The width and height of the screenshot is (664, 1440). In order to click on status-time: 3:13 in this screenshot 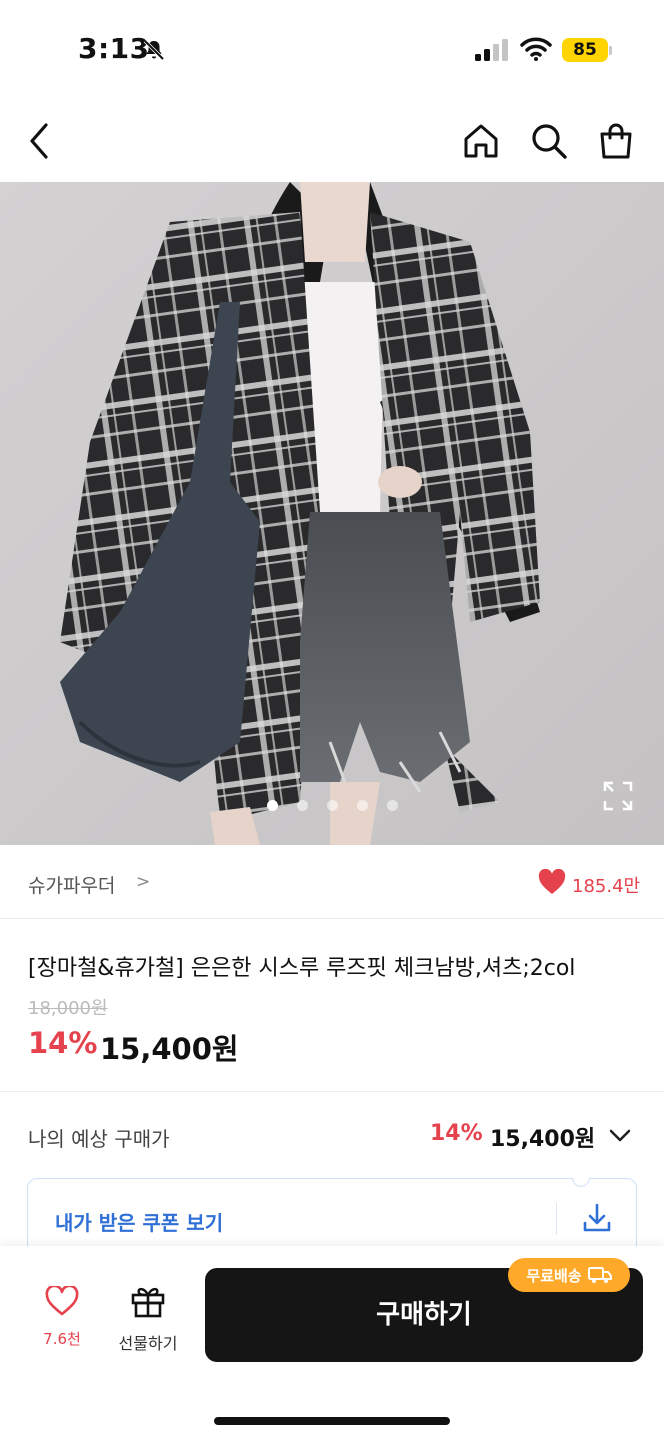, I will do `click(114, 48)`.